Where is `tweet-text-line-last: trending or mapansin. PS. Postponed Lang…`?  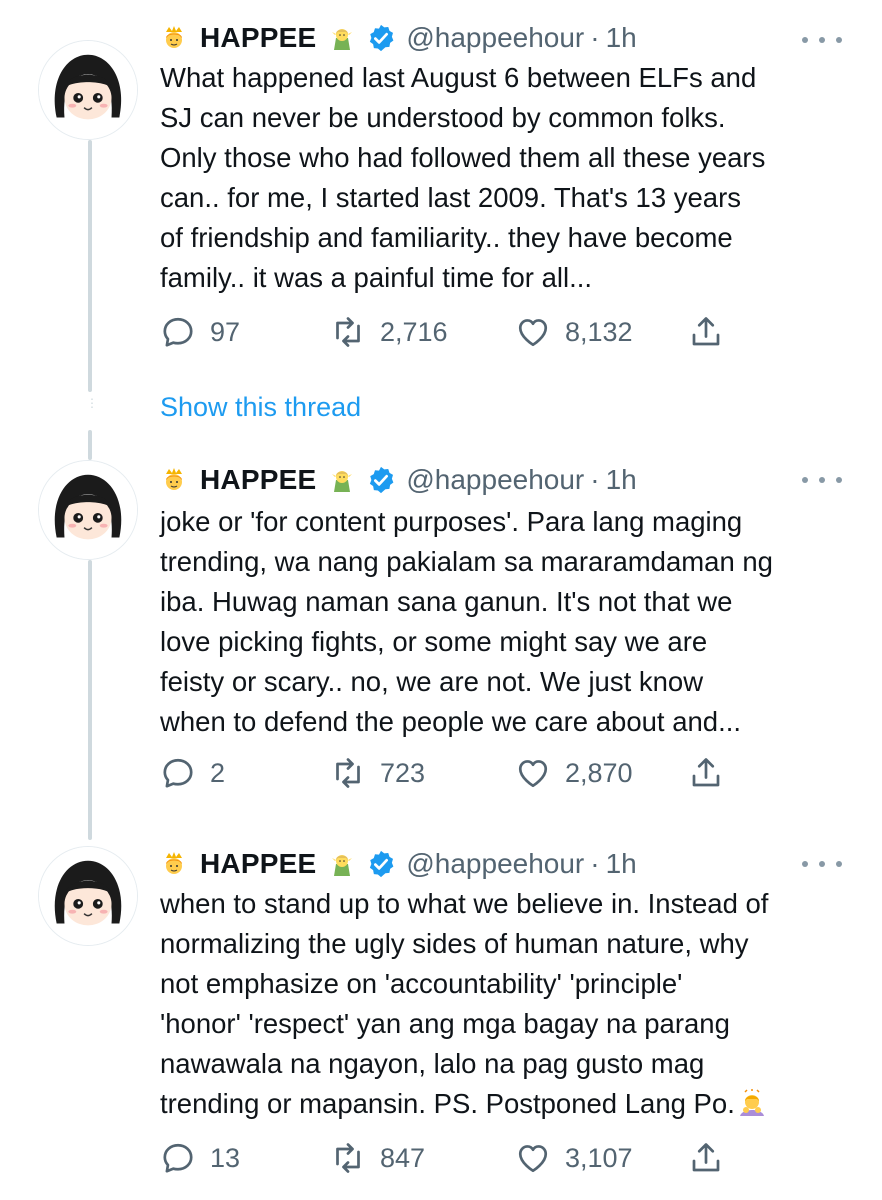 tweet-text-line-last: trending or mapansin. PS. Postponed Lang… is located at coordinates (510, 1104).